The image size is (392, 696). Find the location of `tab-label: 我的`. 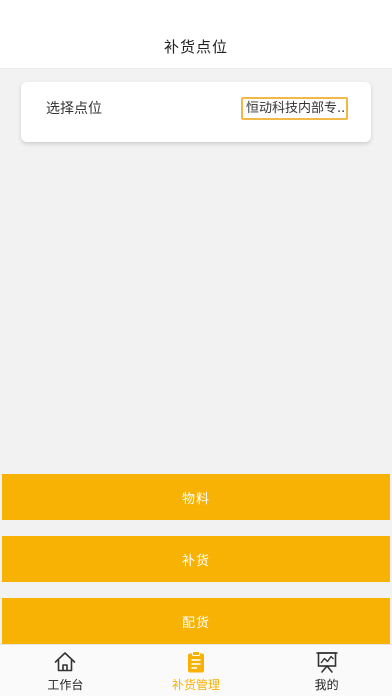

tab-label: 我的 is located at coordinates (326, 685).